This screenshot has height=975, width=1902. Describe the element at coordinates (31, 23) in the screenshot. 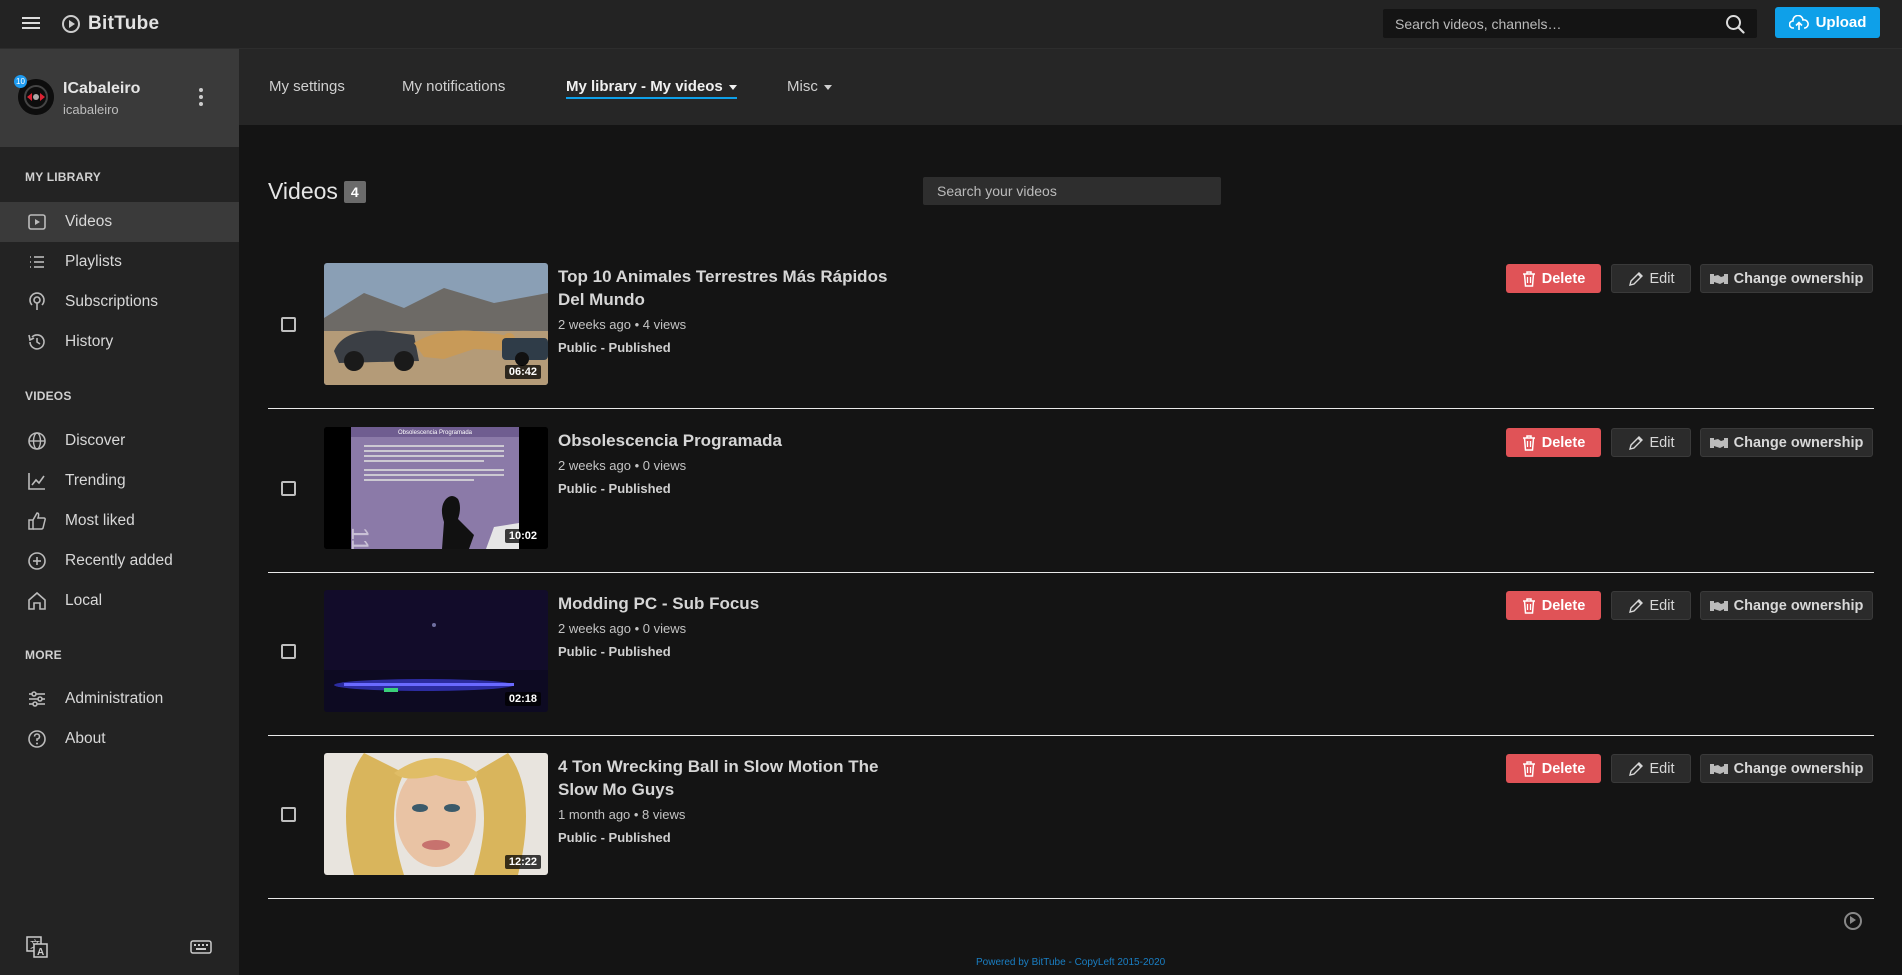

I see `menu-icon` at that location.